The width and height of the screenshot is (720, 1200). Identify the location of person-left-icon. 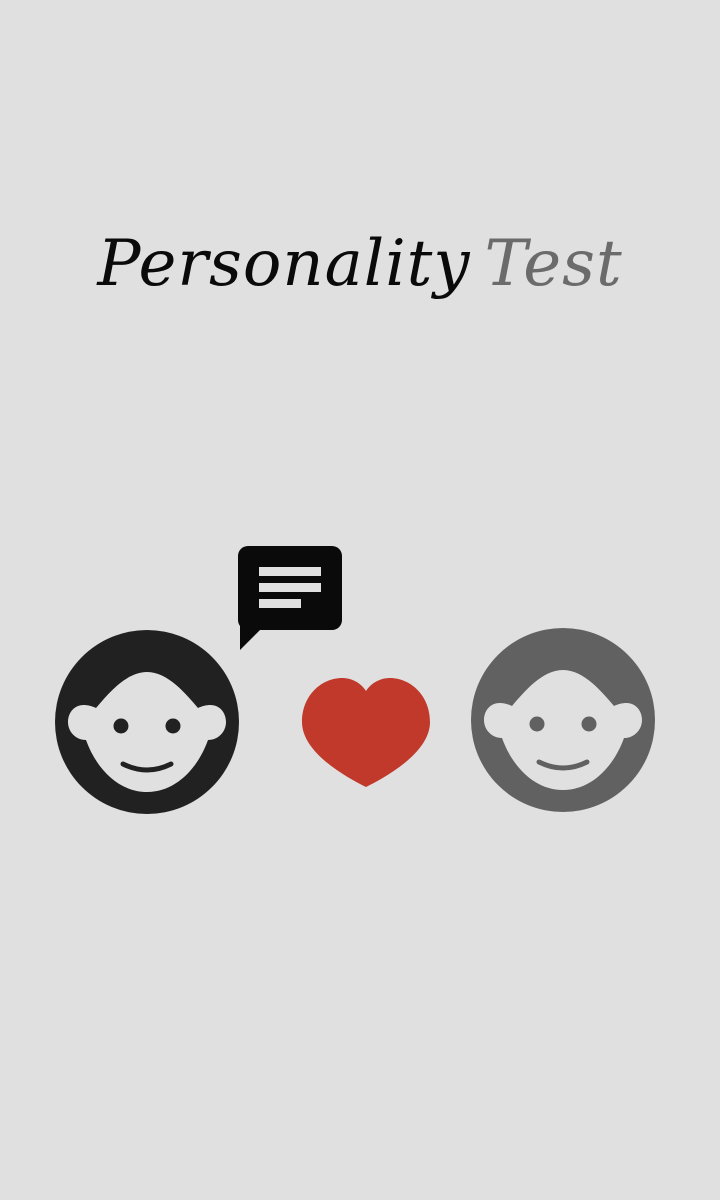
(147, 722).